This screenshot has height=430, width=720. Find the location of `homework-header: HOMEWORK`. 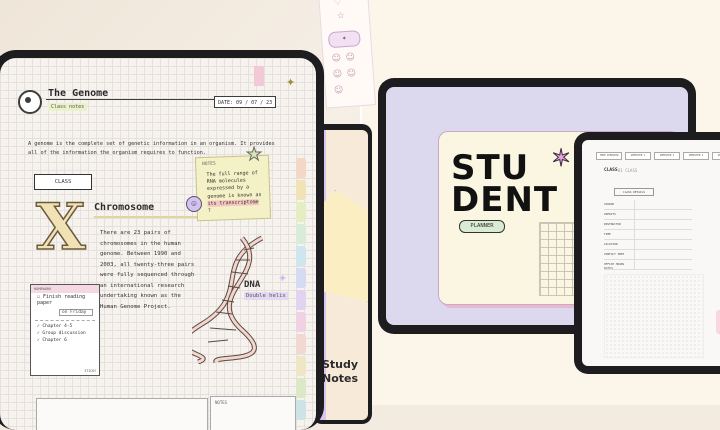

homework-header: HOMEWORK is located at coordinates (65, 289).